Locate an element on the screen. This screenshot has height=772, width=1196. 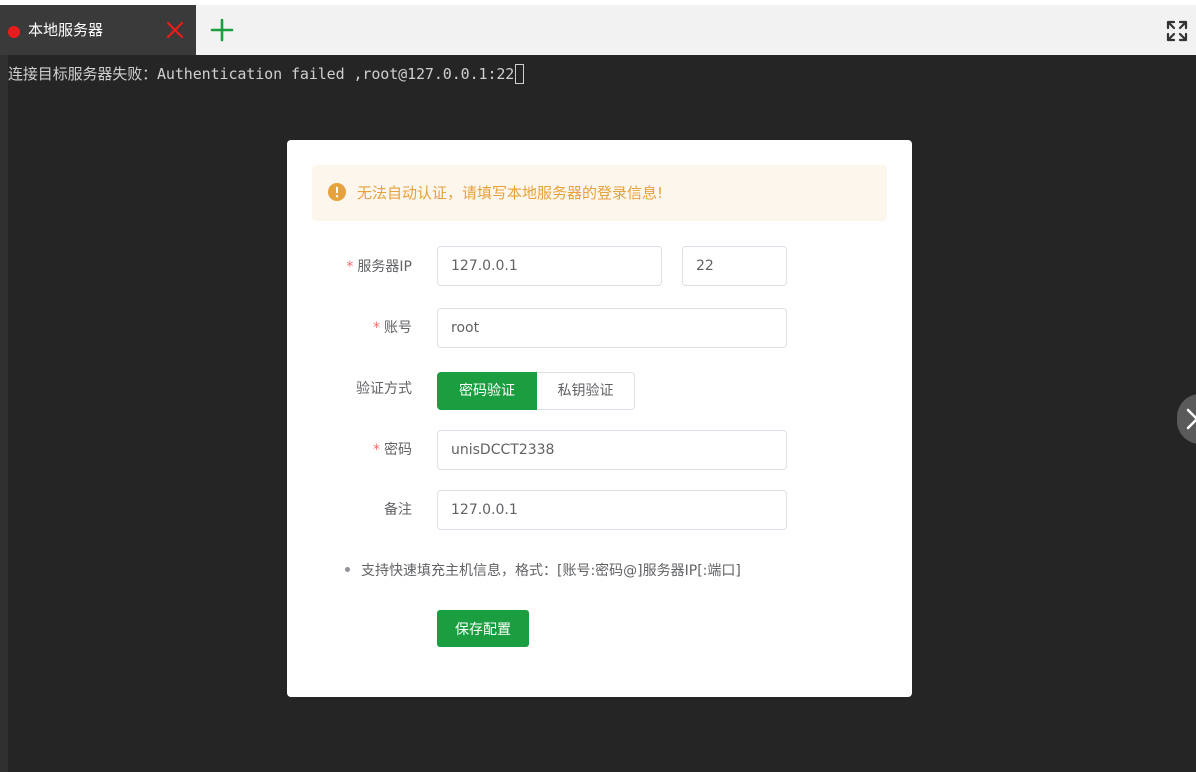
remark-label: 备注 is located at coordinates (398, 510).